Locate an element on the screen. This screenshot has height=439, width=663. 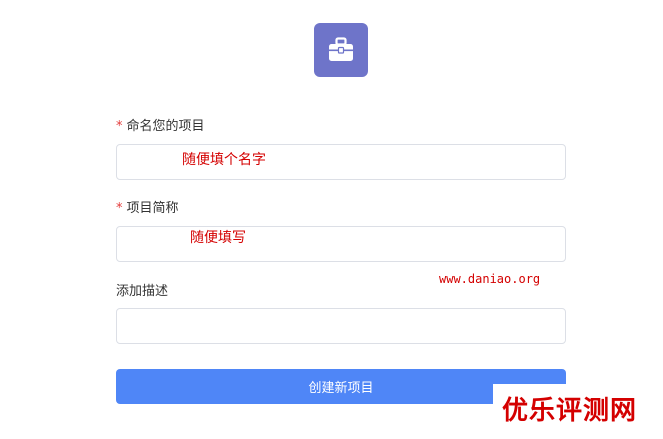
project-abbr-input is located at coordinates (341, 244).